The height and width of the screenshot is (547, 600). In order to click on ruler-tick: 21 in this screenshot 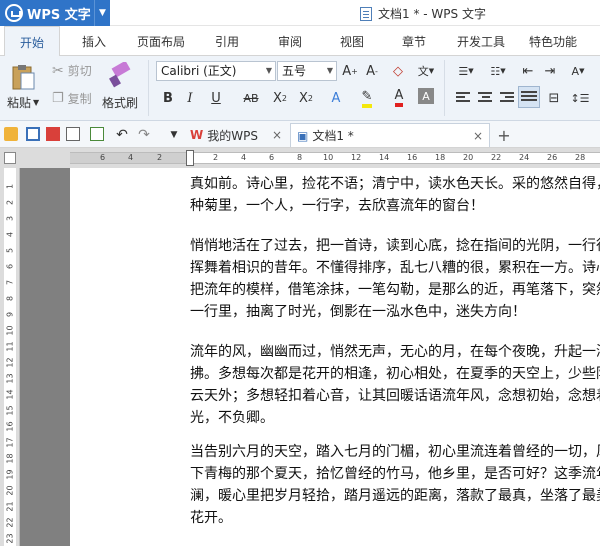, I will do `click(10, 506)`.